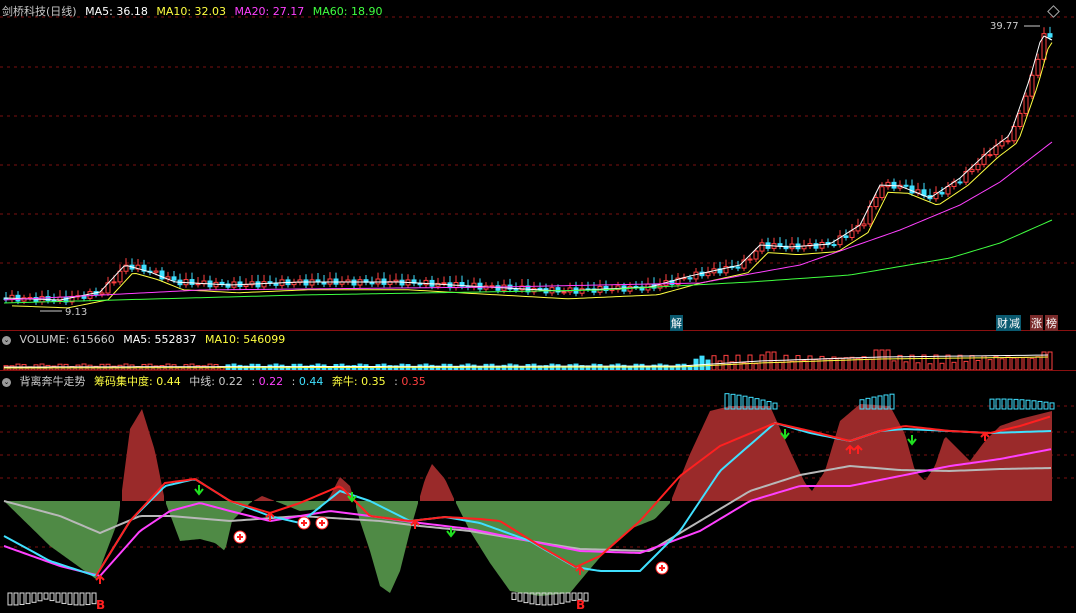 The image size is (1076, 613). I want to click on ma20-legend: MA20: 27.17, so click(269, 11).